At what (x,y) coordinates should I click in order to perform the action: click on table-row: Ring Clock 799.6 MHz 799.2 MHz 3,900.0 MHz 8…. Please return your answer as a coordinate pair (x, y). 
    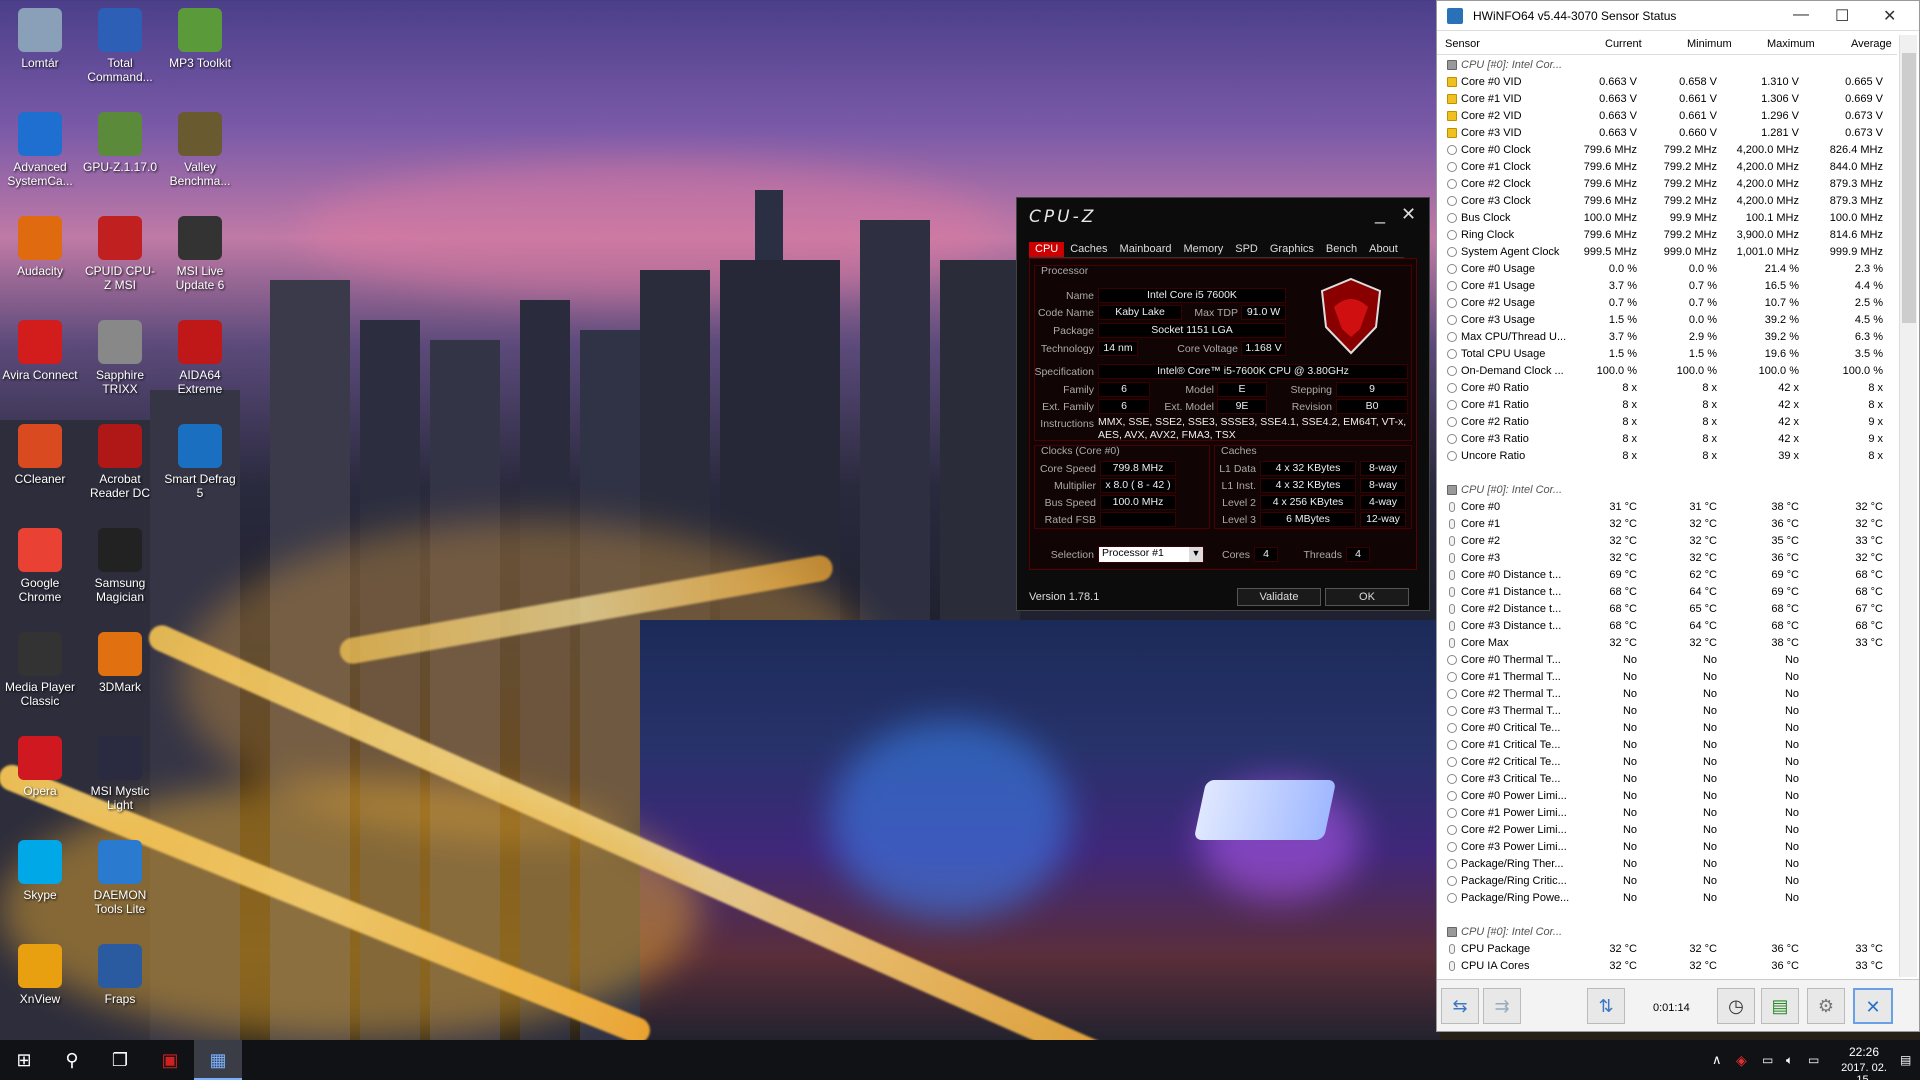
    Looking at the image, I should click on (1667, 235).